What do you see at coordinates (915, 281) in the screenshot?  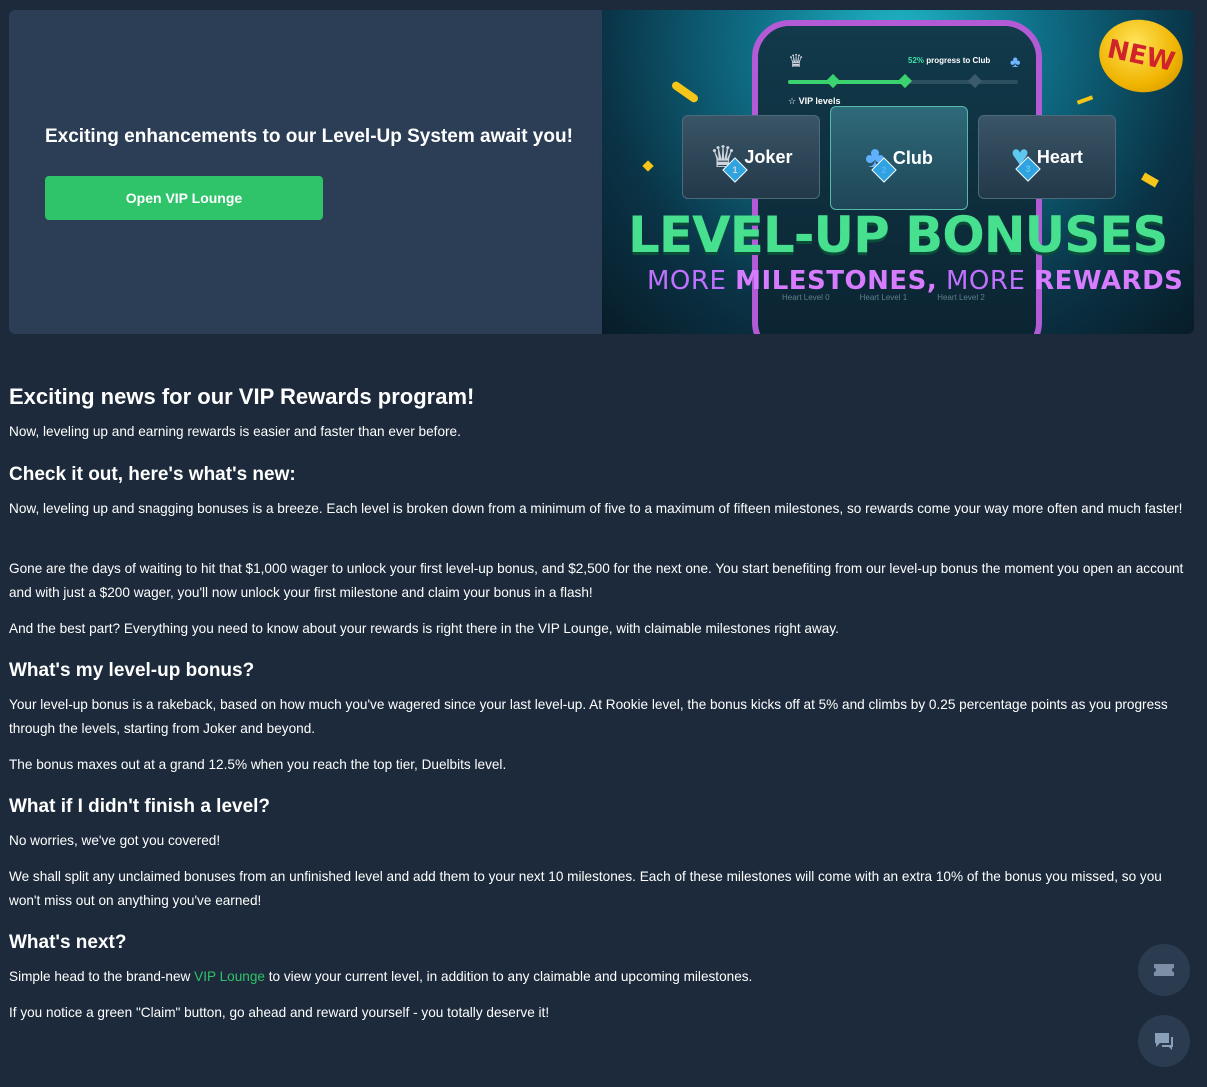 I see `banner-subline: MORE MILESTONES, MORE REWARDS` at bounding box center [915, 281].